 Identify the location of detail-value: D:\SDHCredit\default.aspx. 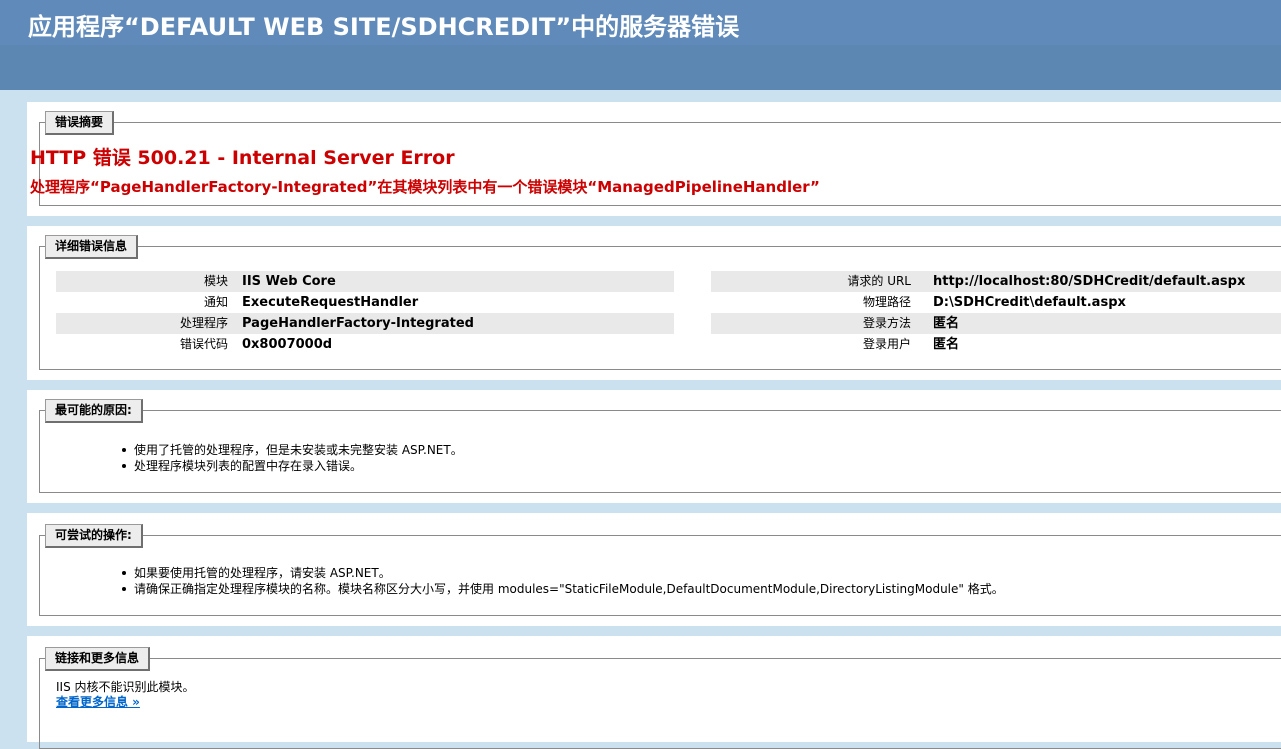
(1029, 302).